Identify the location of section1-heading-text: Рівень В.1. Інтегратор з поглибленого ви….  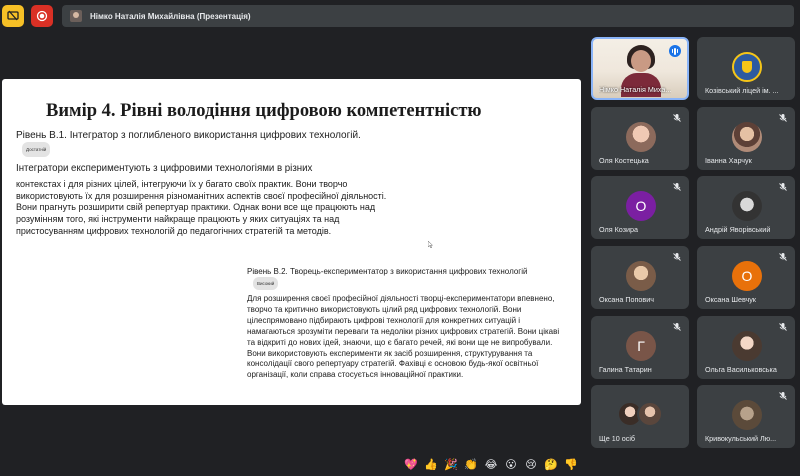
(188, 135).